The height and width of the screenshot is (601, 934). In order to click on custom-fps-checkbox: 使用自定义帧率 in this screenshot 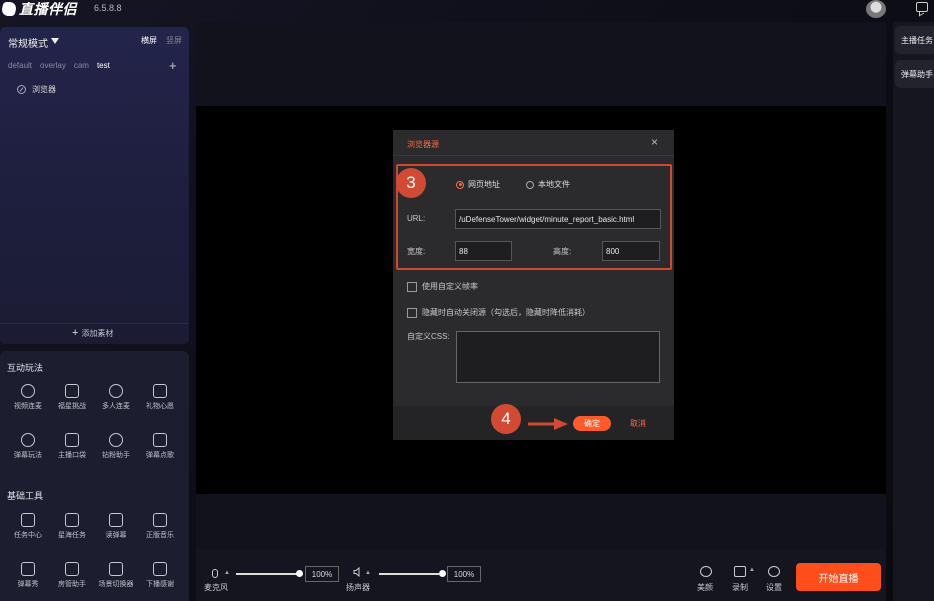, I will do `click(442, 286)`.